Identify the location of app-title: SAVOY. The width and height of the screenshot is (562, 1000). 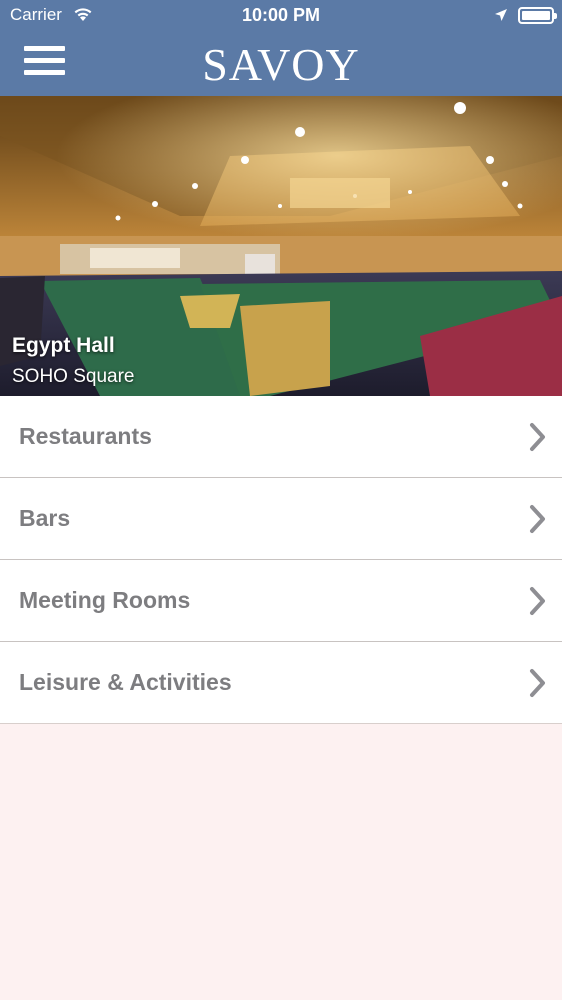
(281, 64).